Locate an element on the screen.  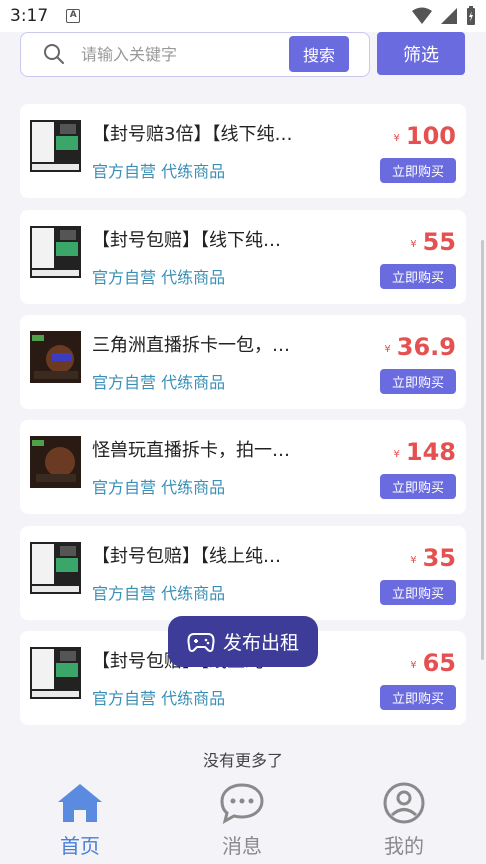
product-card: 怪兽玩直播拆卡，拍一… 官方自营 代练商品 ¥148 立即购买 is located at coordinates (243, 467).